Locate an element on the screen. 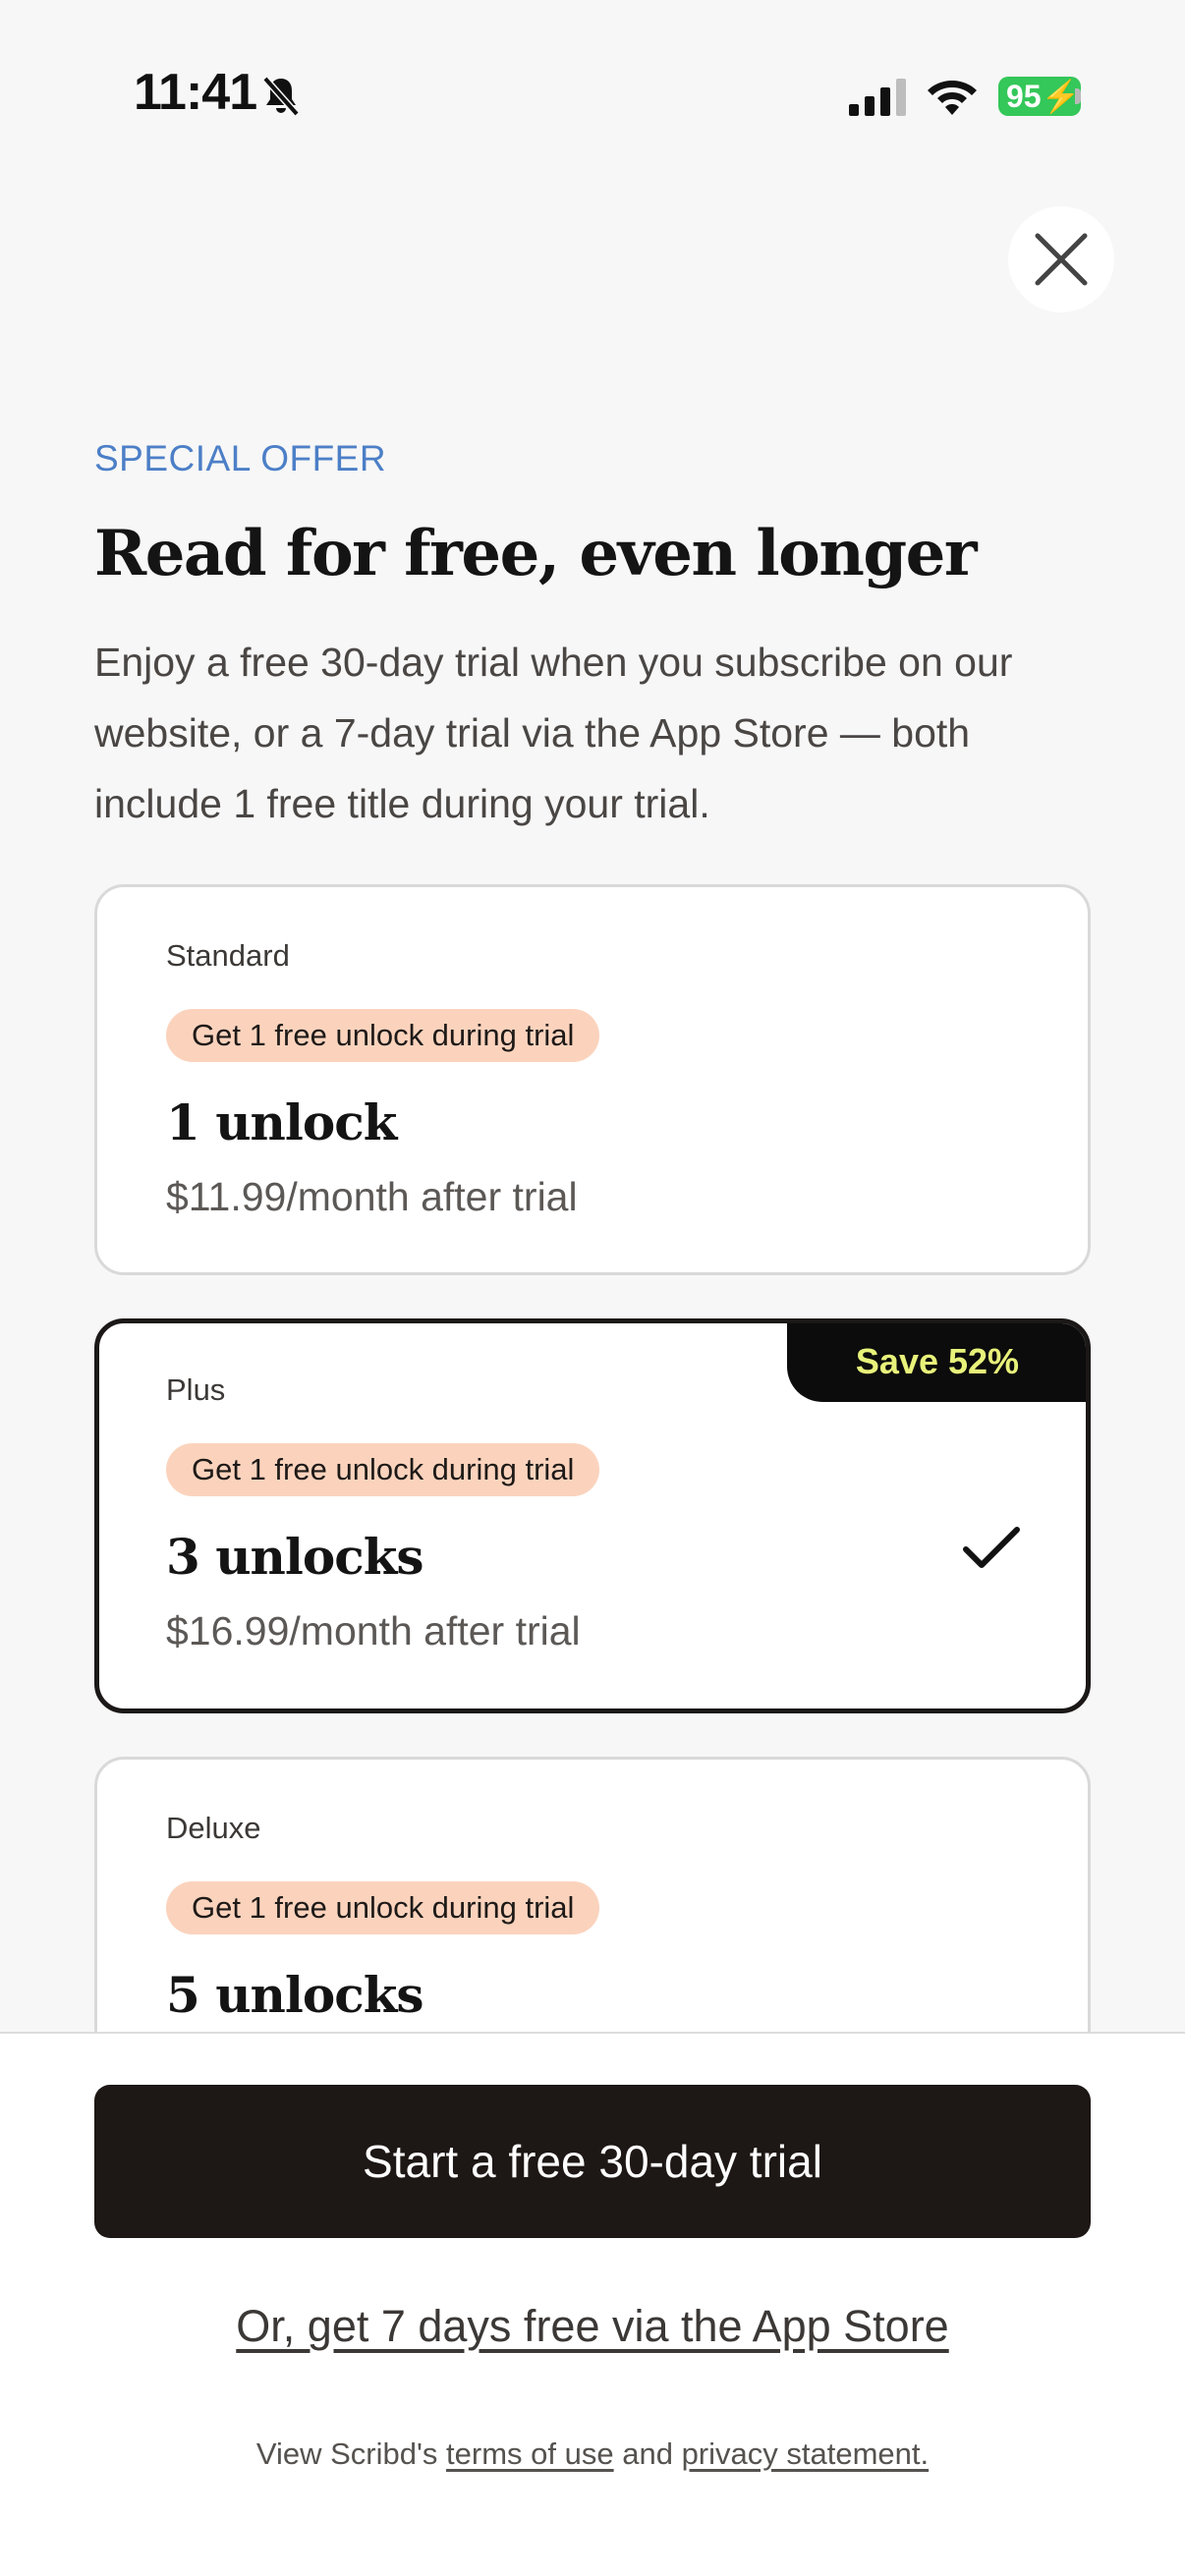  app-store-trial-link: Or, get 7 days free via the App Store is located at coordinates (592, 2326).